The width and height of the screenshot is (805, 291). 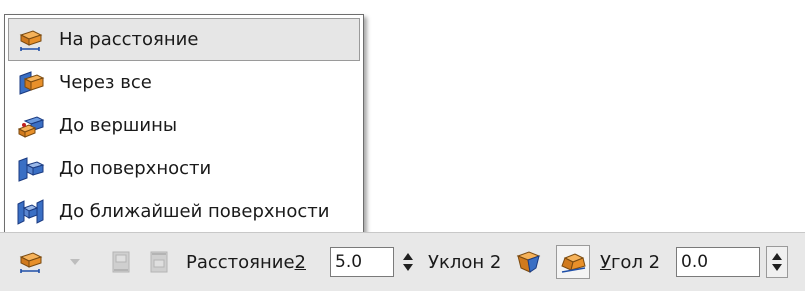 I want to click on angle-label: Угол 2, so click(x=630, y=262).